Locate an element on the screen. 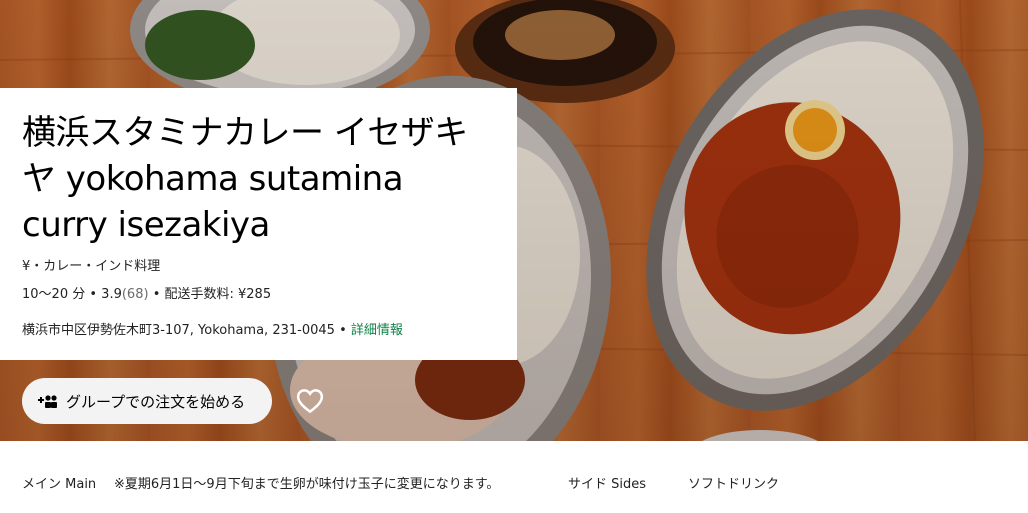 The width and height of the screenshot is (1028, 513). rating-count: (68) is located at coordinates (135, 294).